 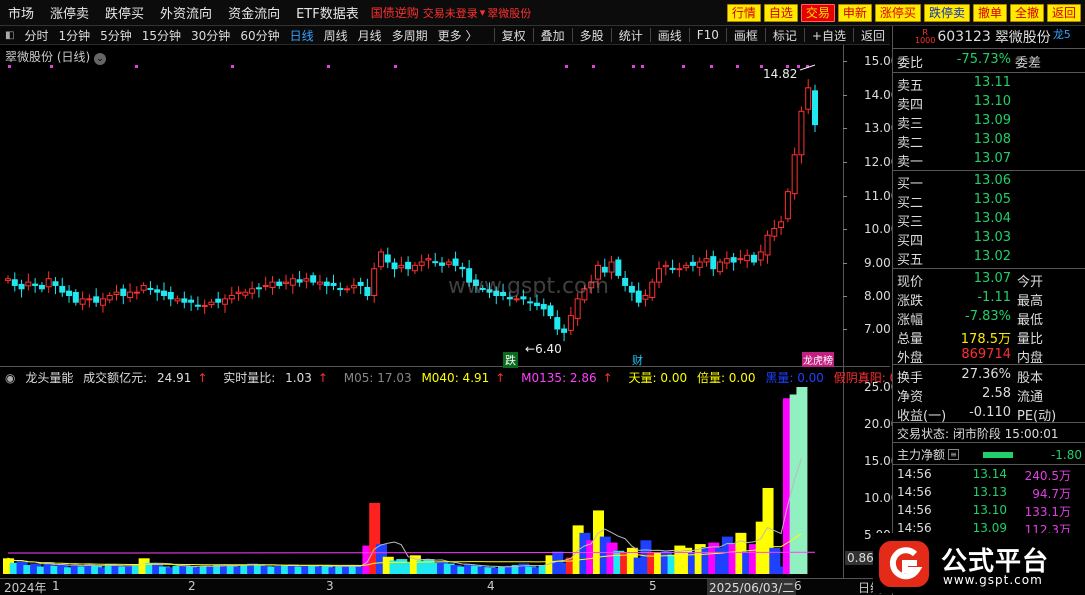 I want to click on stock-alert: 翠微股份, so click(x=509, y=13).